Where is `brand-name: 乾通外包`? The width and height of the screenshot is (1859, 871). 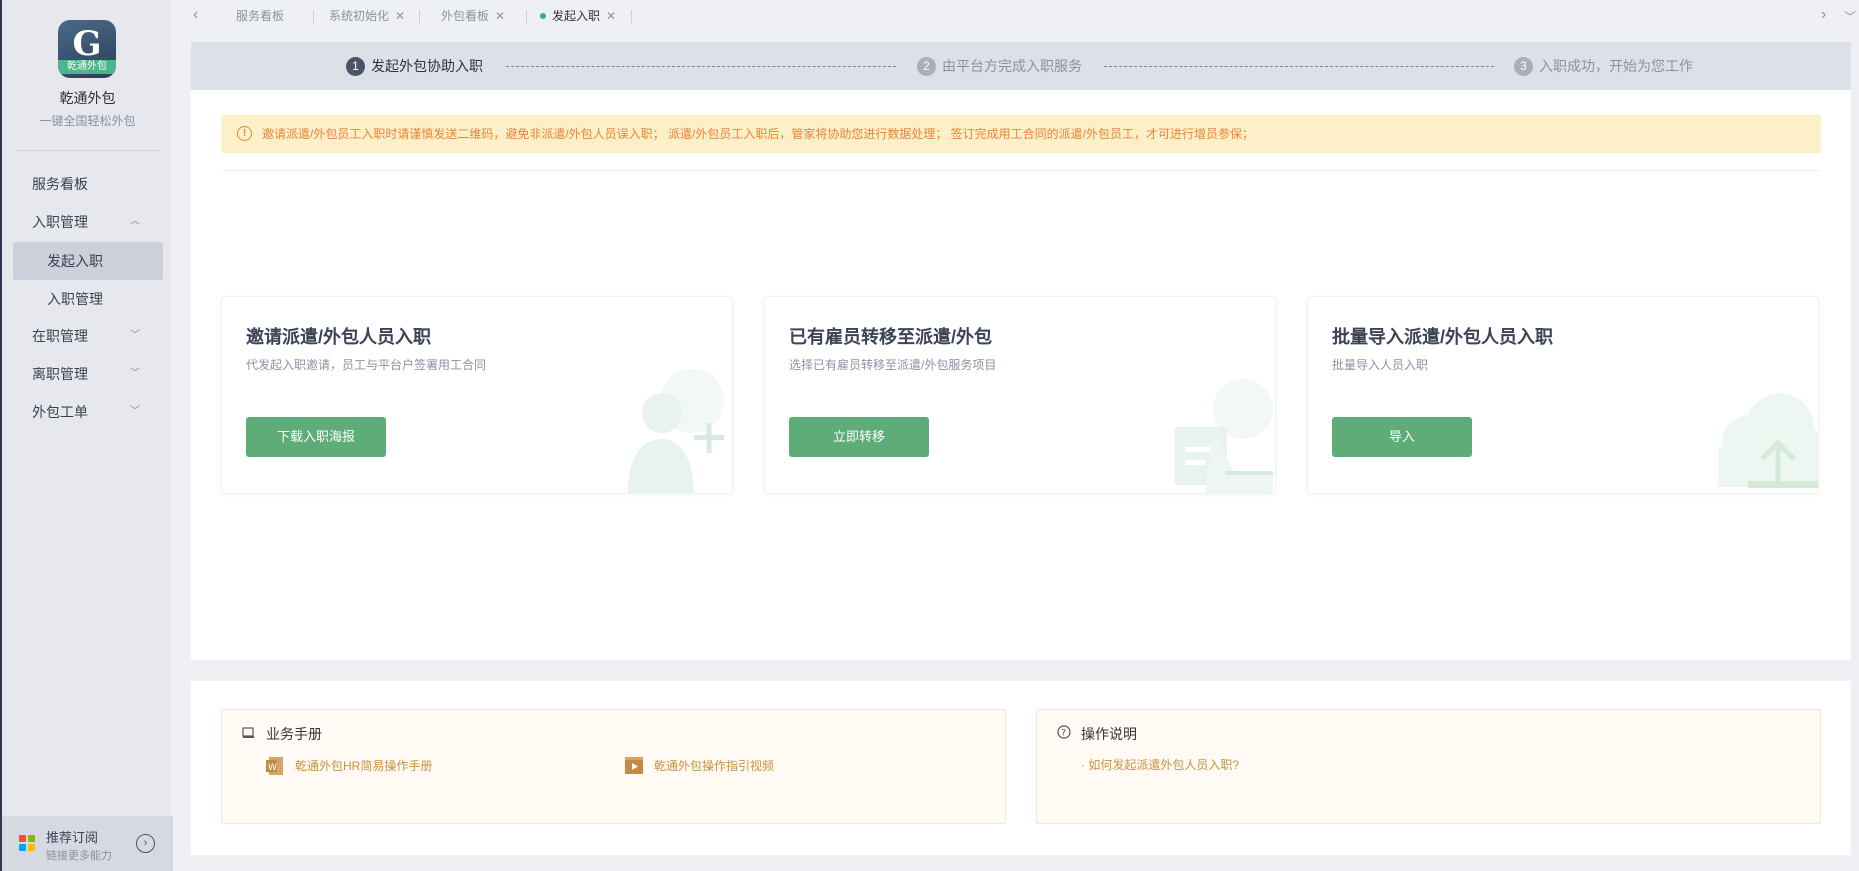 brand-name: 乾通外包 is located at coordinates (87, 98).